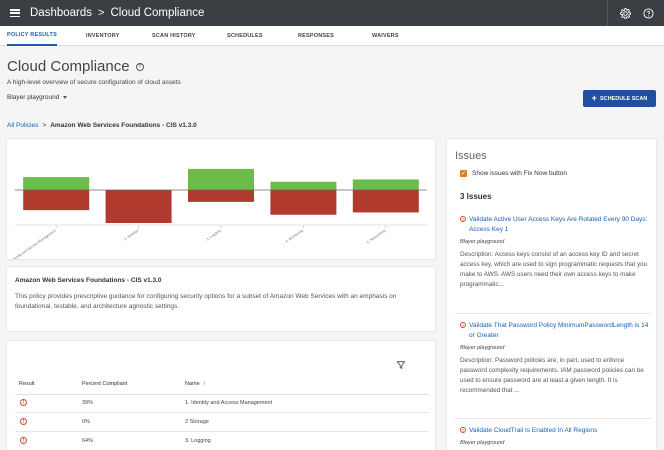  I want to click on column-name-label: Name, so click(192, 384).